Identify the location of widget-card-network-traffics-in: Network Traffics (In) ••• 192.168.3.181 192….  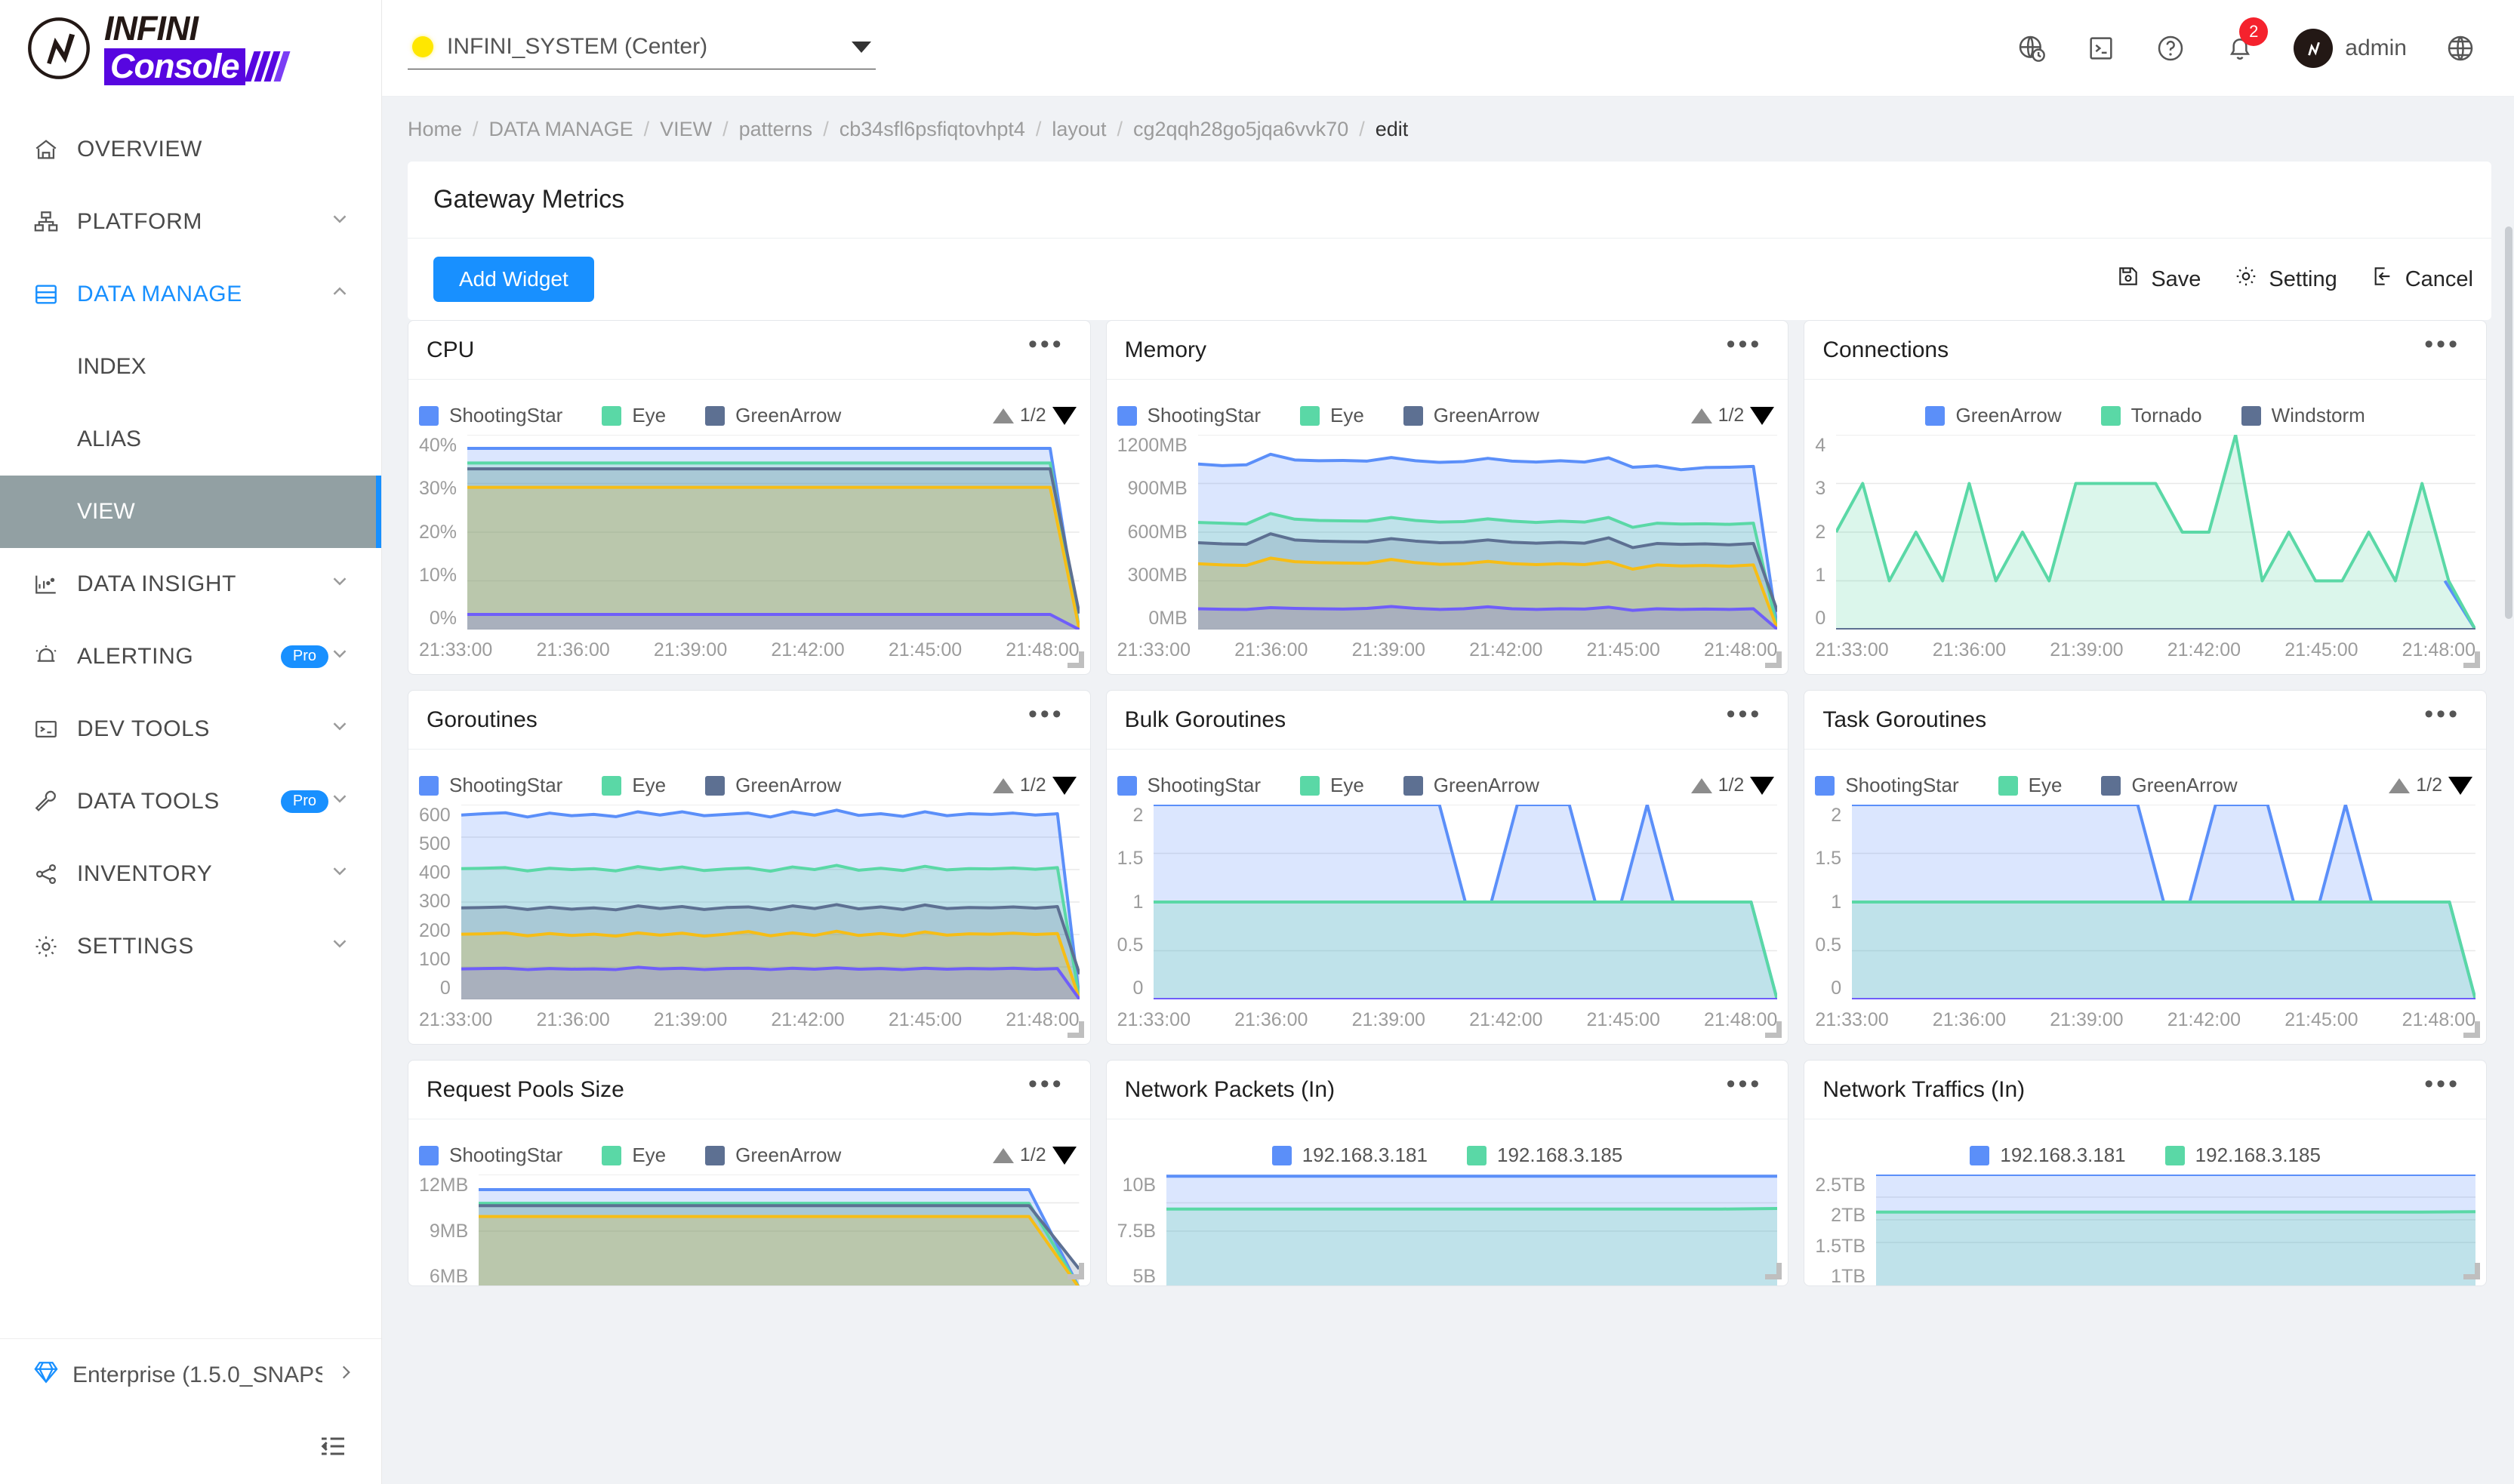
(2145, 1173).